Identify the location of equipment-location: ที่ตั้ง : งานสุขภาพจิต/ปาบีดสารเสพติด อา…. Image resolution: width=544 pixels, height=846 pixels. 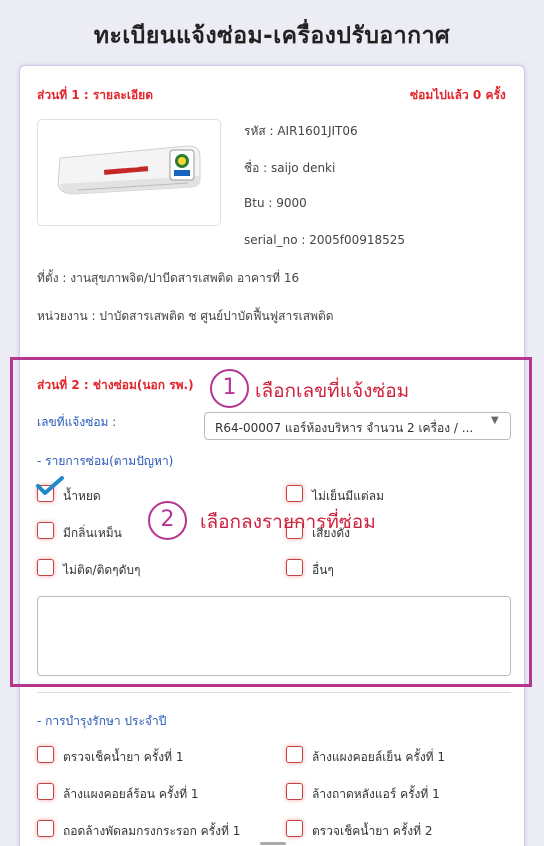
(168, 278).